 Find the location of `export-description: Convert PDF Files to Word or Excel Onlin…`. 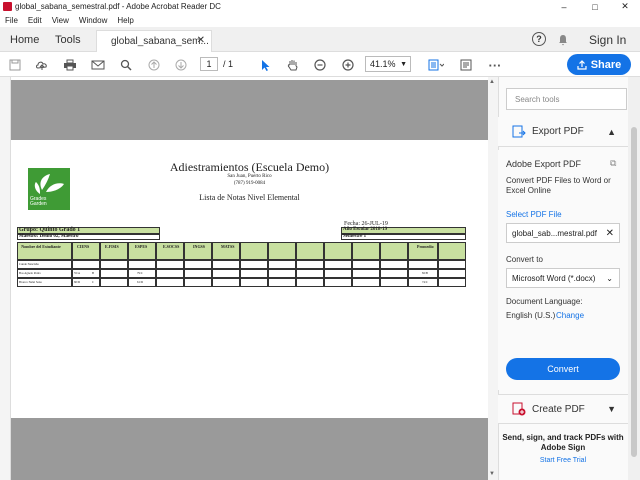

export-description: Convert PDF Files to Word or Excel Onlin… is located at coordinates (558, 185).